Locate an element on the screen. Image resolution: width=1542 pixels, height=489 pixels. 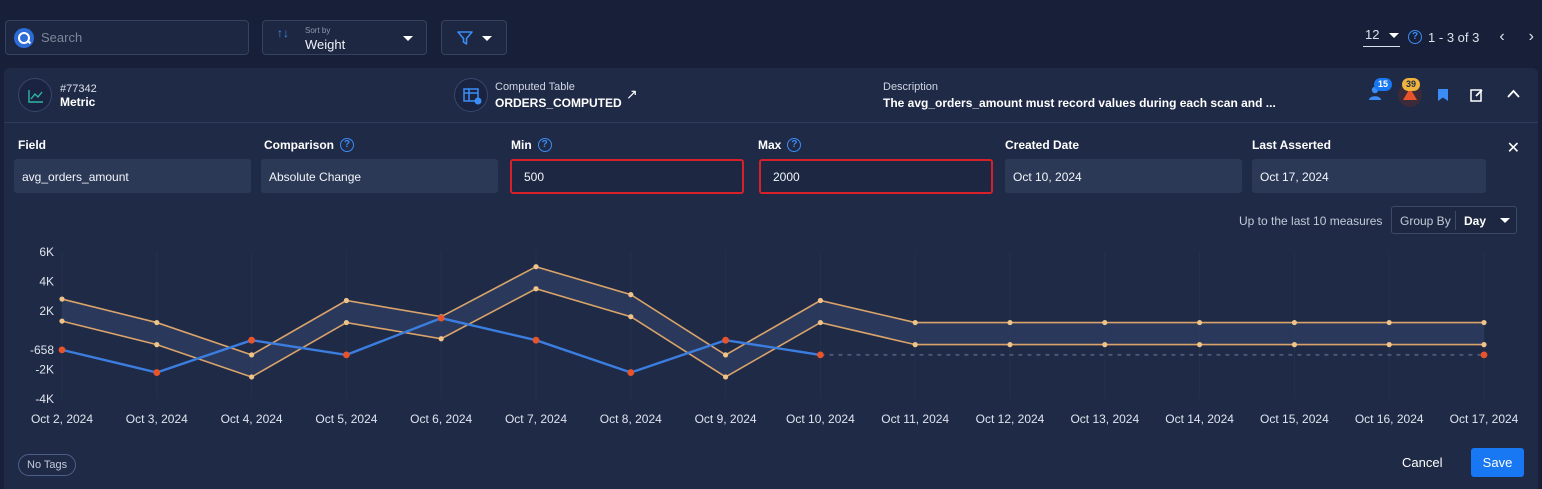
top-toolbar: ↑↓ Sort by Weight 12 ? 1 - 3 of 3 ‹ › is located at coordinates (771, 34).